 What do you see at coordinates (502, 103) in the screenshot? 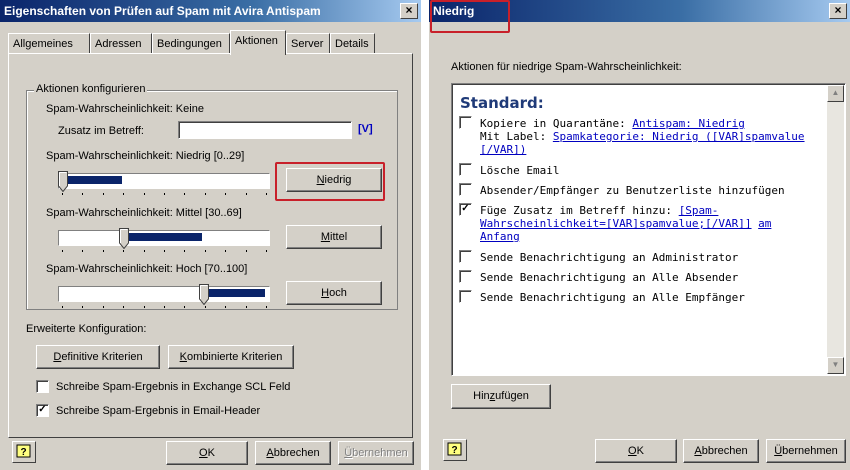
I see `list-title: Standard:` at bounding box center [502, 103].